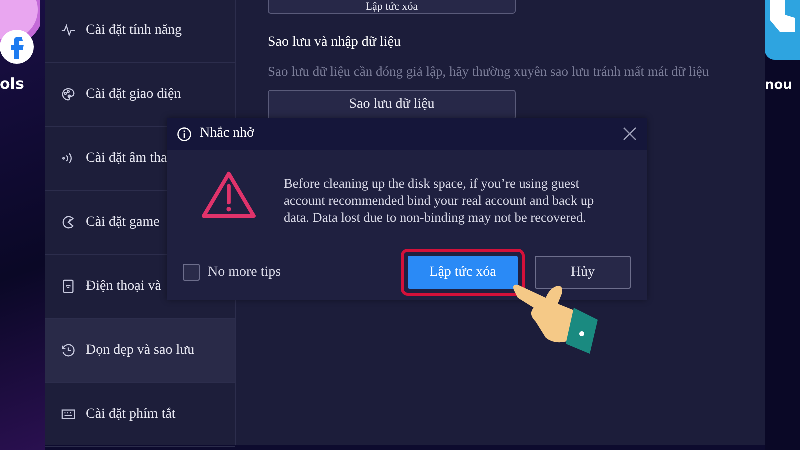 This screenshot has width=800, height=450. I want to click on backup-button: Sao lưu dữ liệu, so click(392, 105).